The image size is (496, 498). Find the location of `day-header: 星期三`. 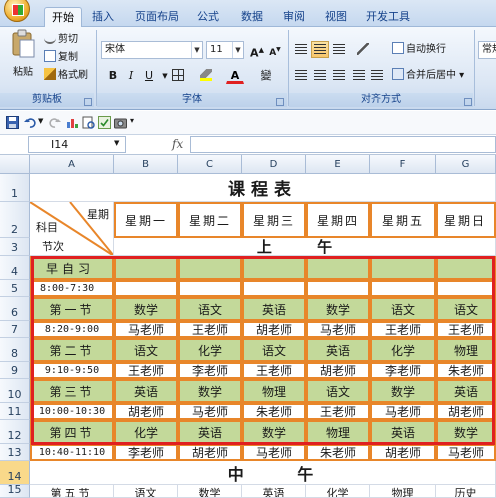

day-header: 星期三 is located at coordinates (274, 220).